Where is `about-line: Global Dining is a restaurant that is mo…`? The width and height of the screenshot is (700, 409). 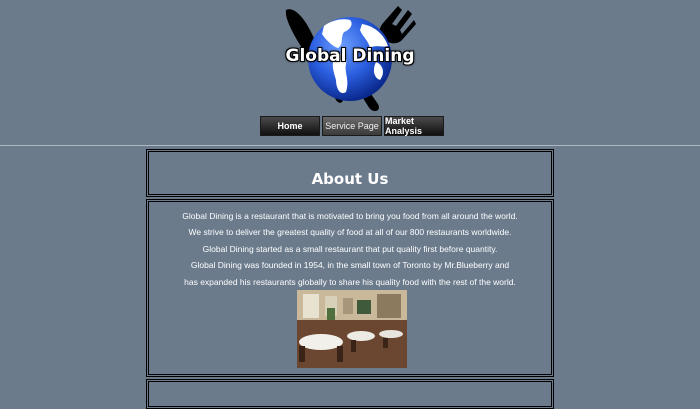
about-line: Global Dining is a restaurant that is mo… is located at coordinates (350, 216).